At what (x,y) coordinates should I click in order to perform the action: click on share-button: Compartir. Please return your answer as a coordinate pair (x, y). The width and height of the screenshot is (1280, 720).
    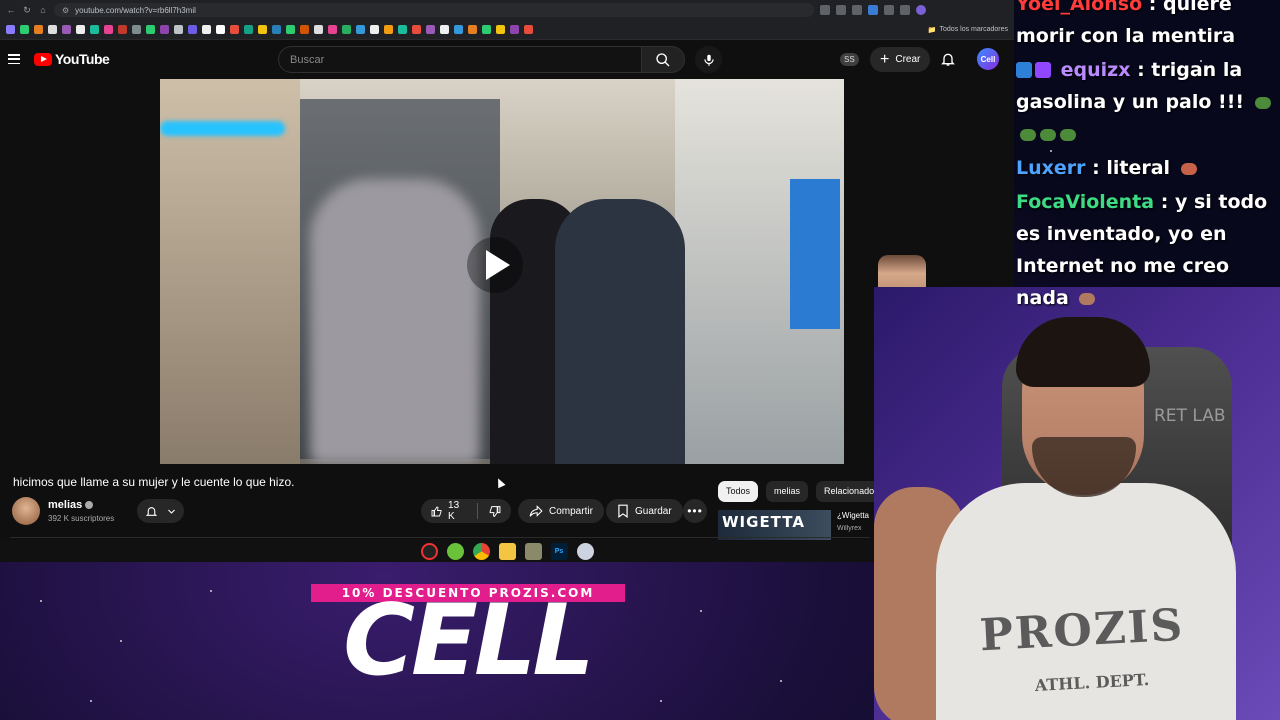
    Looking at the image, I should click on (561, 511).